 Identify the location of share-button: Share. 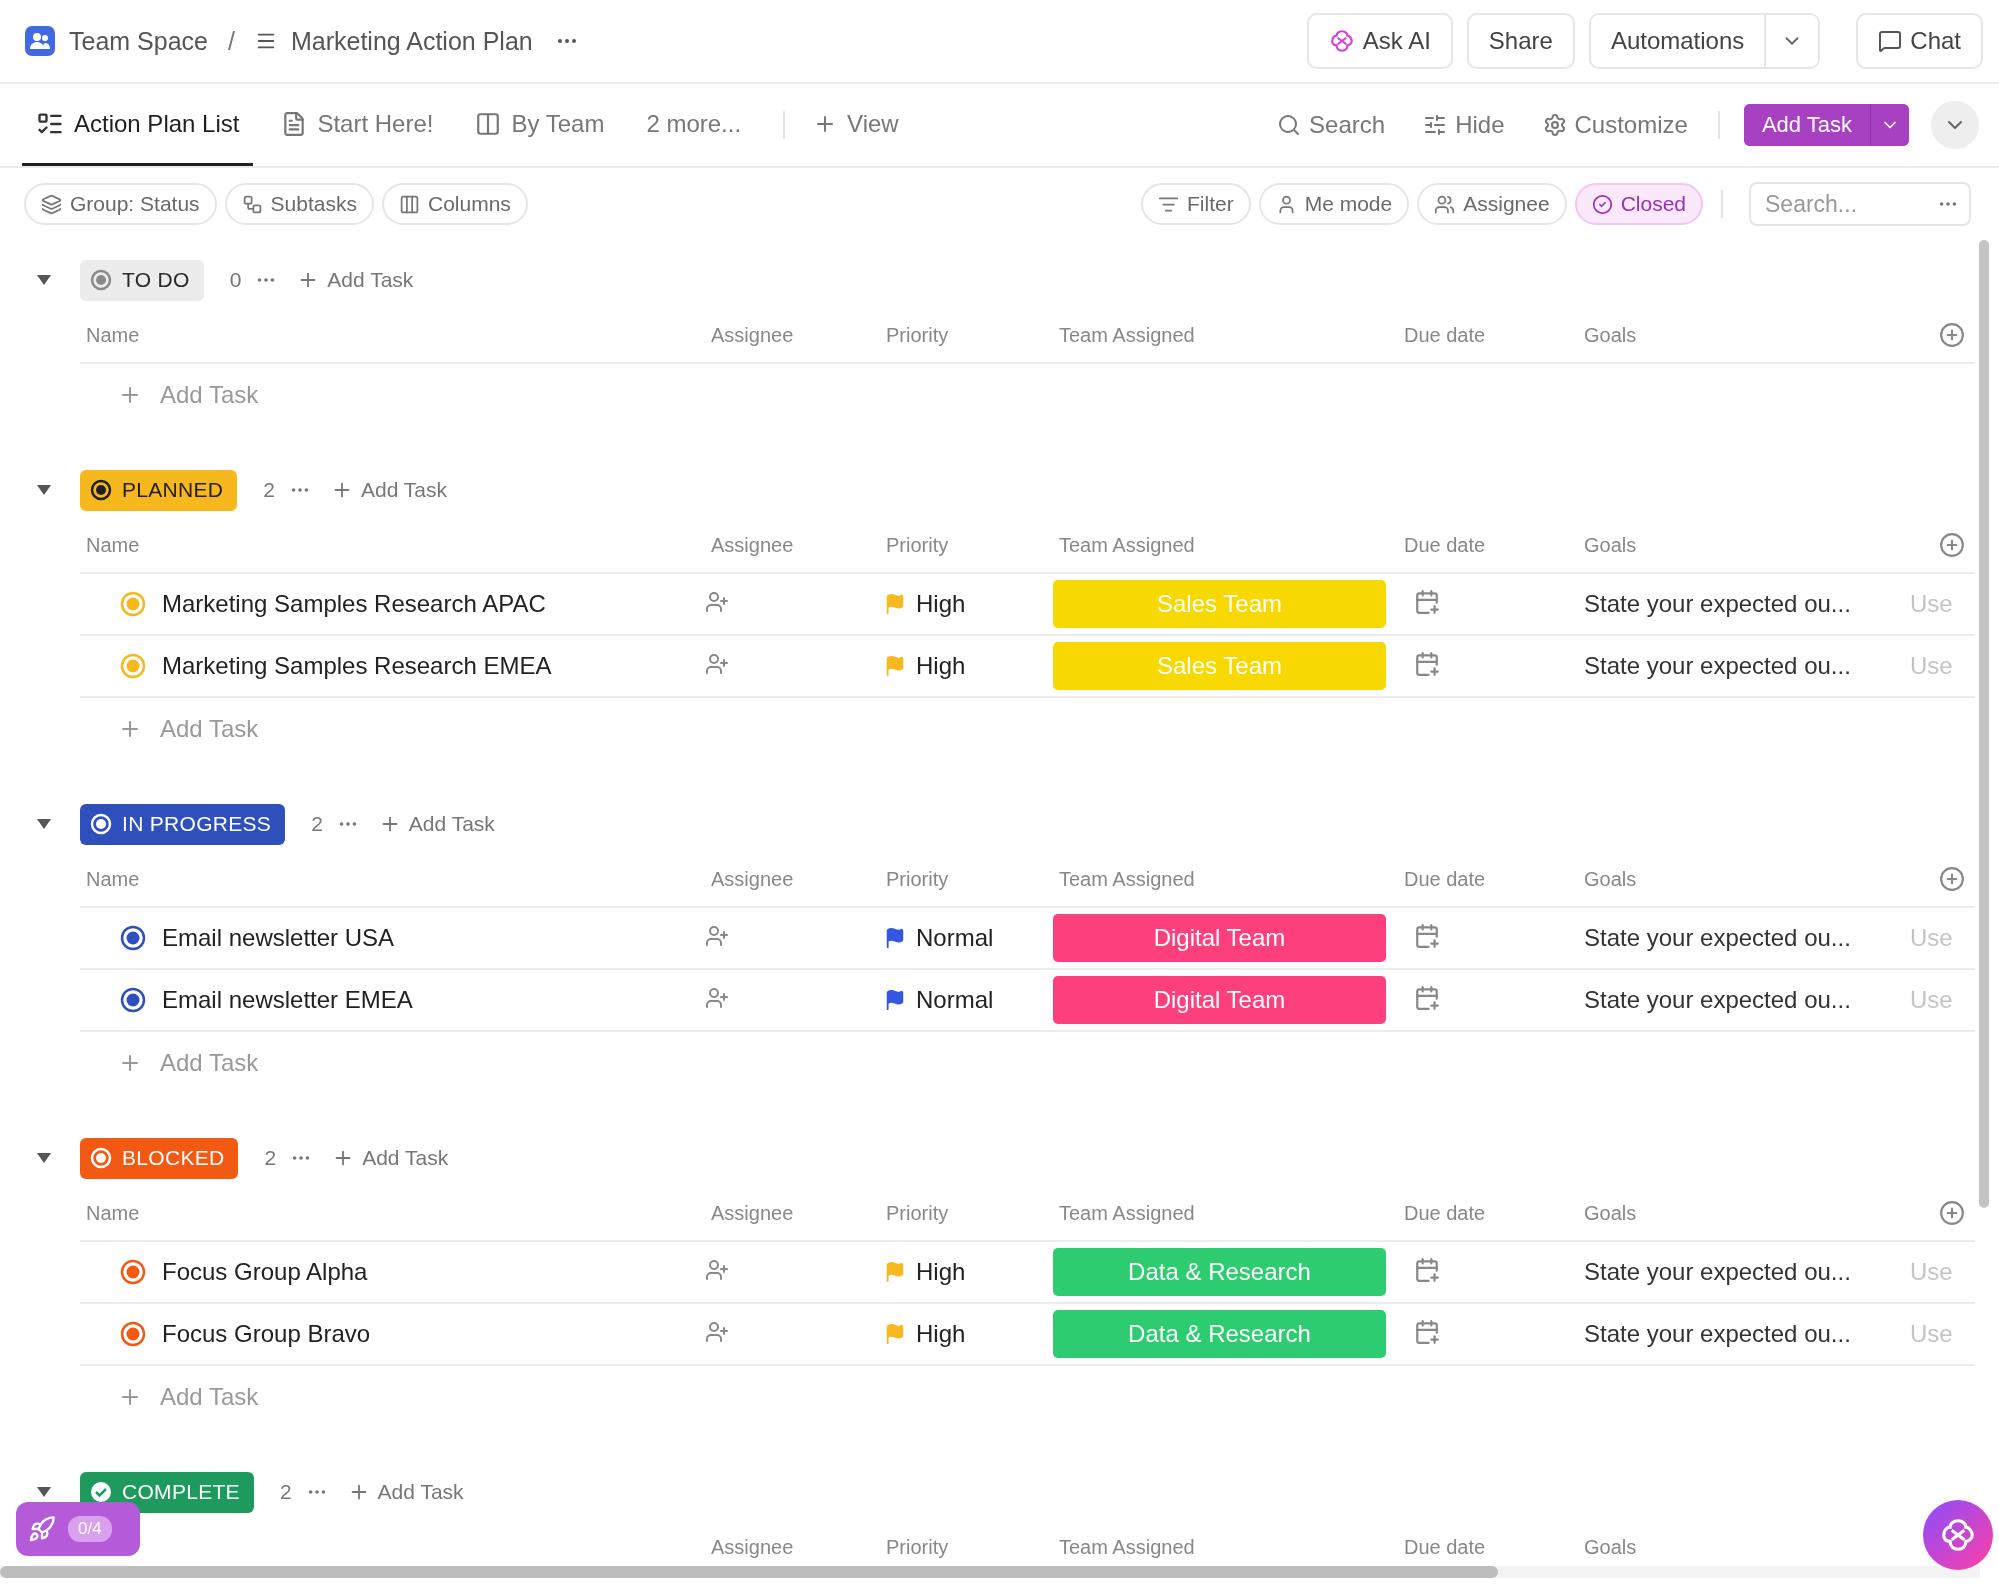
(1520, 41).